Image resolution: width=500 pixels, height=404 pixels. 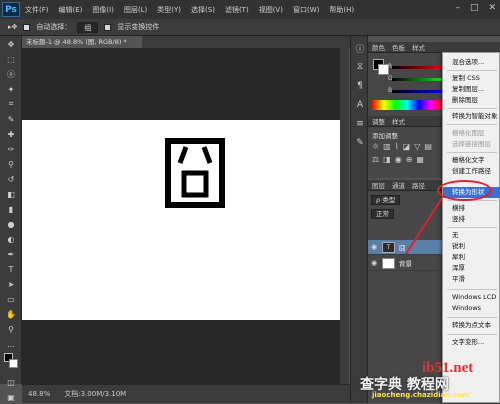 I want to click on options-bar: ▸✥ 自动选择： 组 显示变换控件, so click(x=250, y=27).